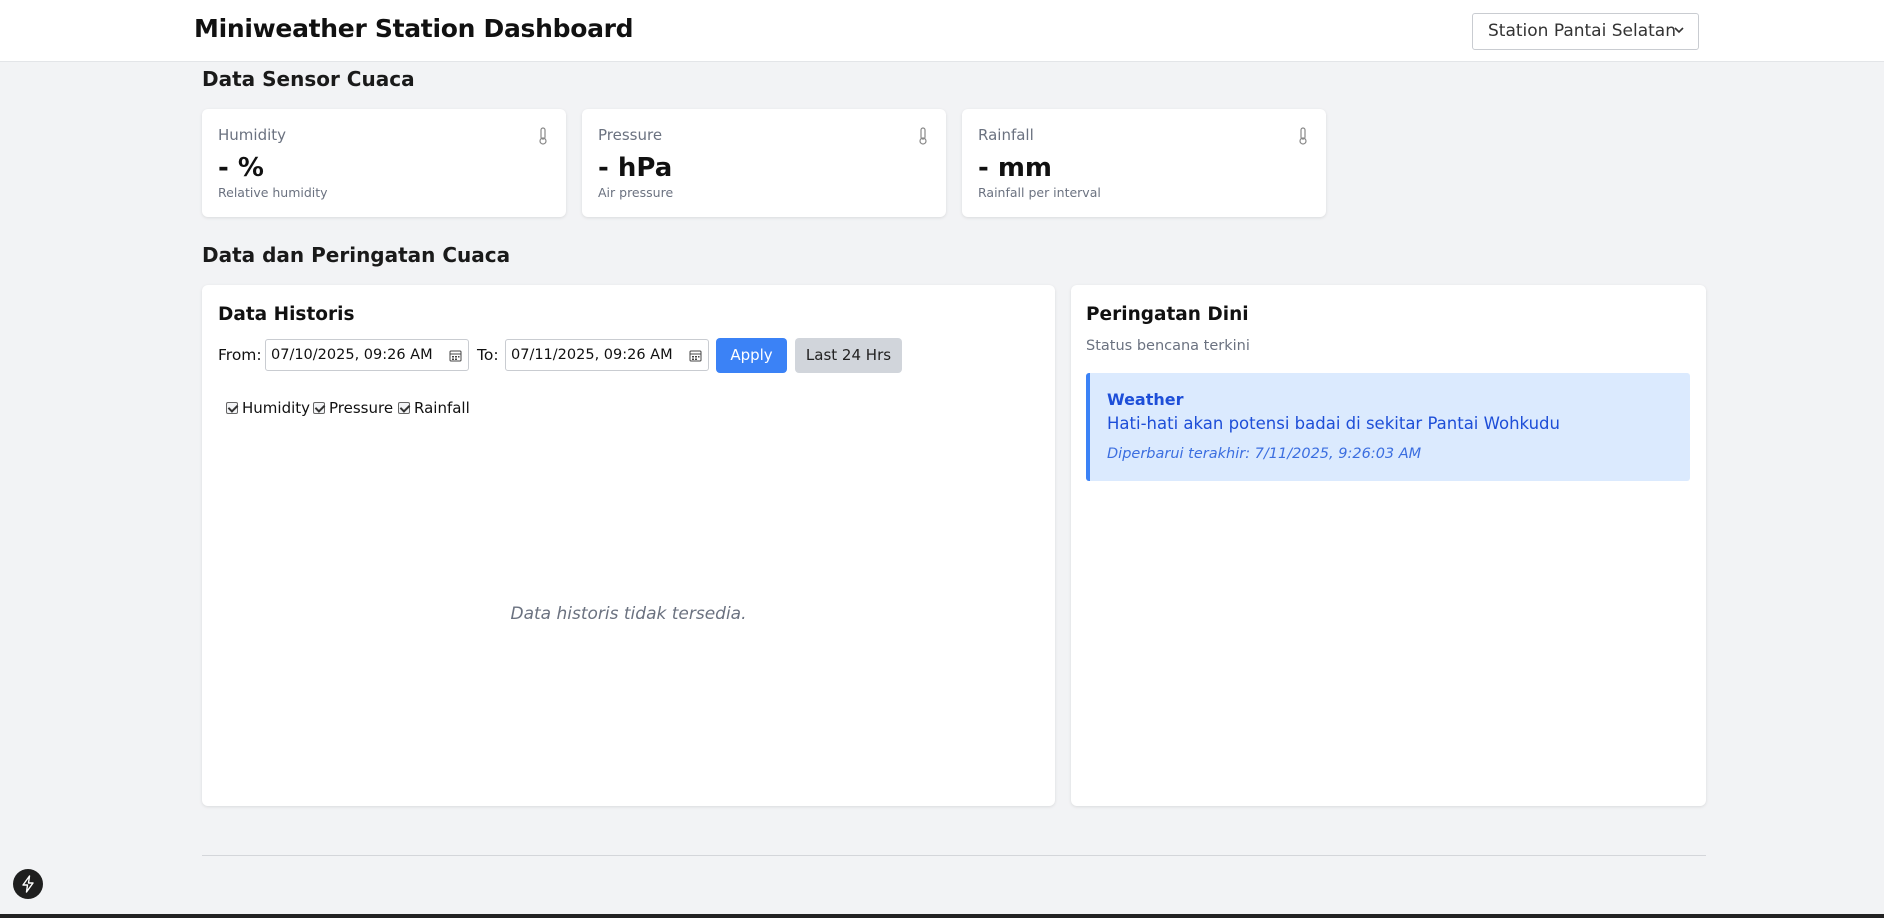 This screenshot has width=1884, height=918. Describe the element at coordinates (356, 255) in the screenshot. I see `weather-section-title: Data dan Peringatan Cuaca` at that location.